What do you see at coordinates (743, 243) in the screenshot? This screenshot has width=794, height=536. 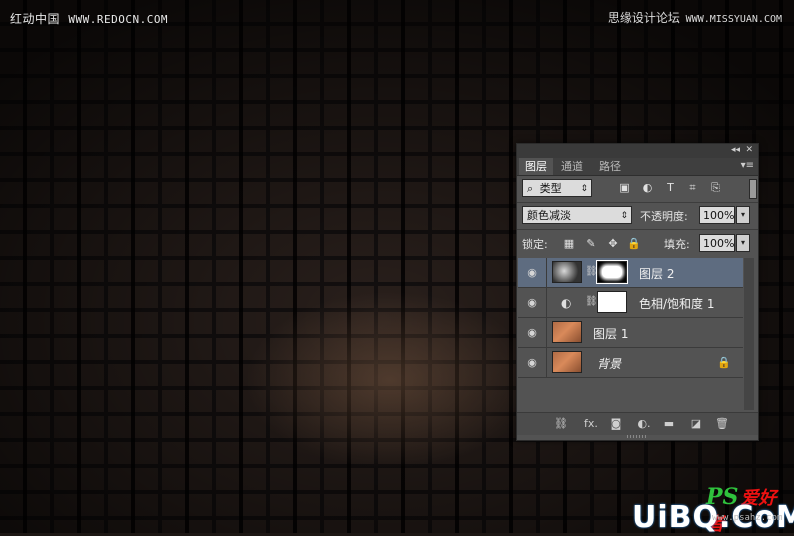 I see `fill-dropdown: ▾` at bounding box center [743, 243].